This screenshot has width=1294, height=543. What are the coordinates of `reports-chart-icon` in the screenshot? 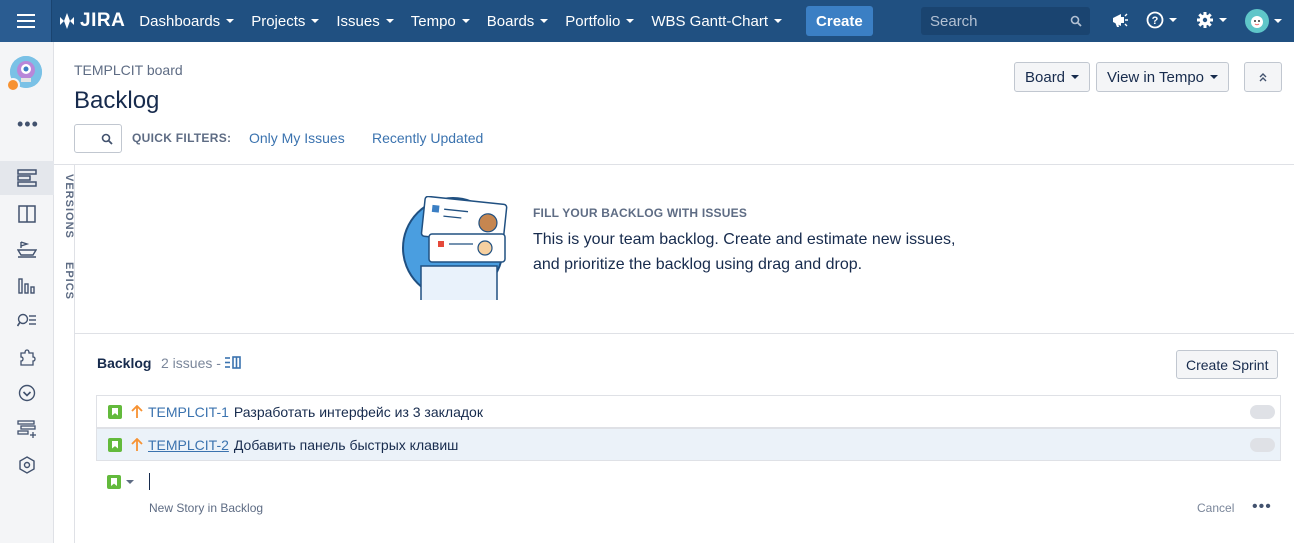 It's located at (27, 285).